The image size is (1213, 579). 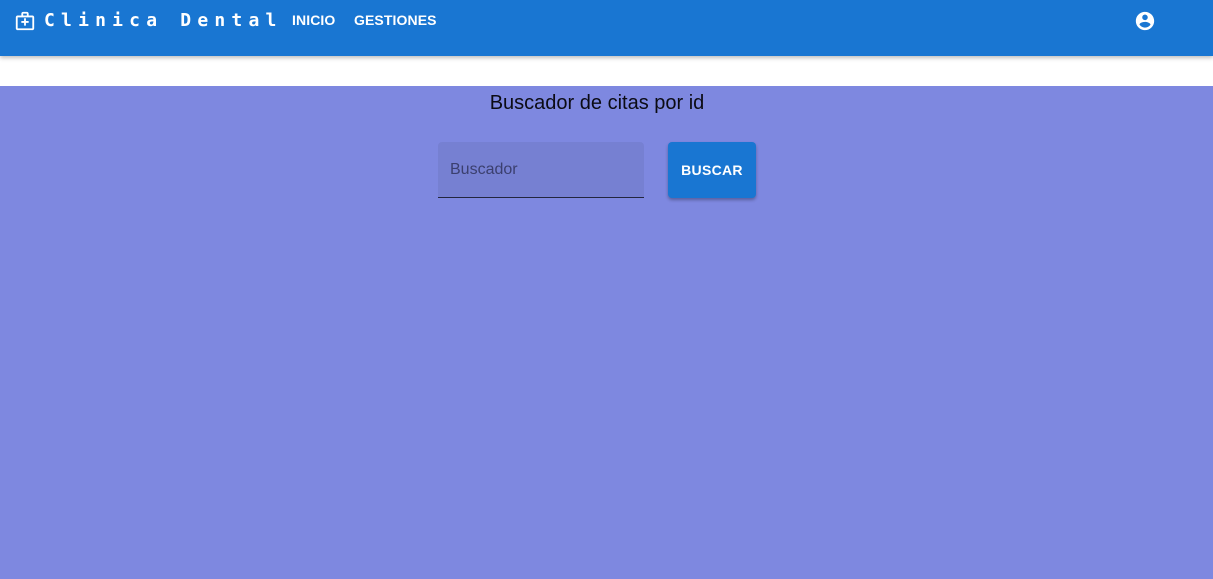 I want to click on nav-inicio-button: INICIO, so click(x=313, y=20).